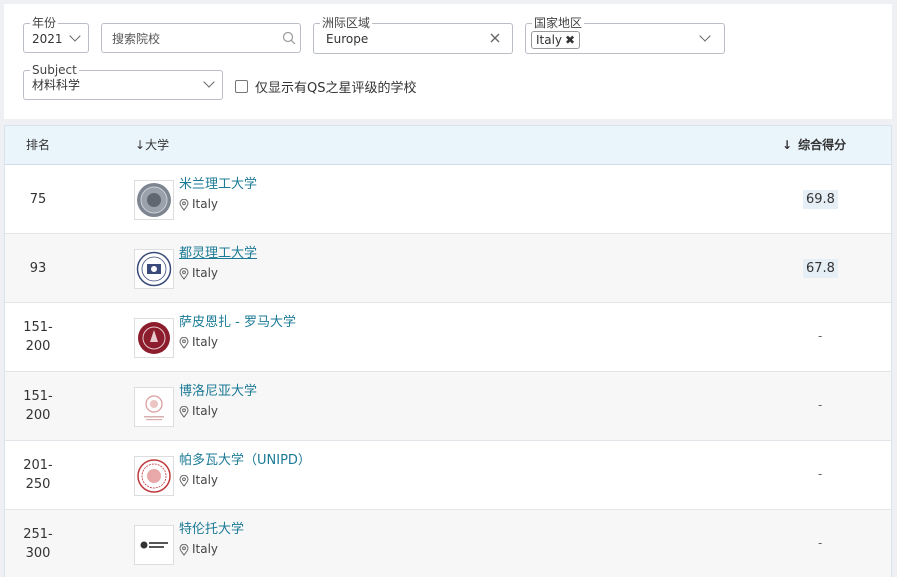 This screenshot has height=577, width=897. I want to click on table-row: 75 米兰理工大学 Italy 69.8, so click(448, 199).